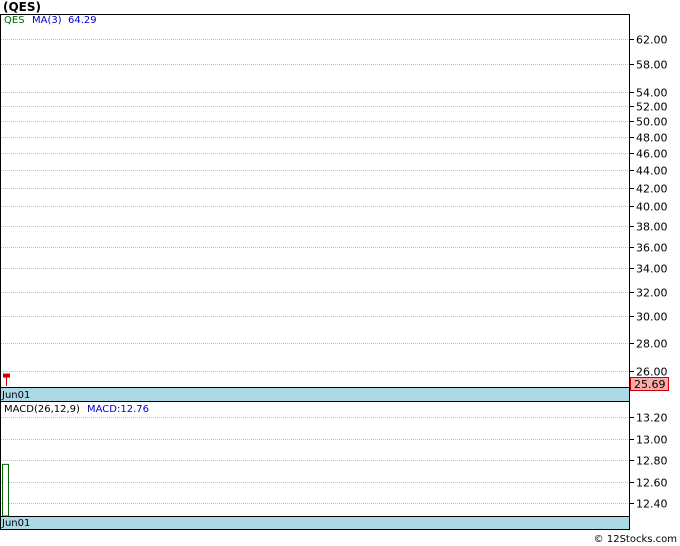  Describe the element at coordinates (652, 154) in the screenshot. I see `price-tick-label: 46.00` at that location.